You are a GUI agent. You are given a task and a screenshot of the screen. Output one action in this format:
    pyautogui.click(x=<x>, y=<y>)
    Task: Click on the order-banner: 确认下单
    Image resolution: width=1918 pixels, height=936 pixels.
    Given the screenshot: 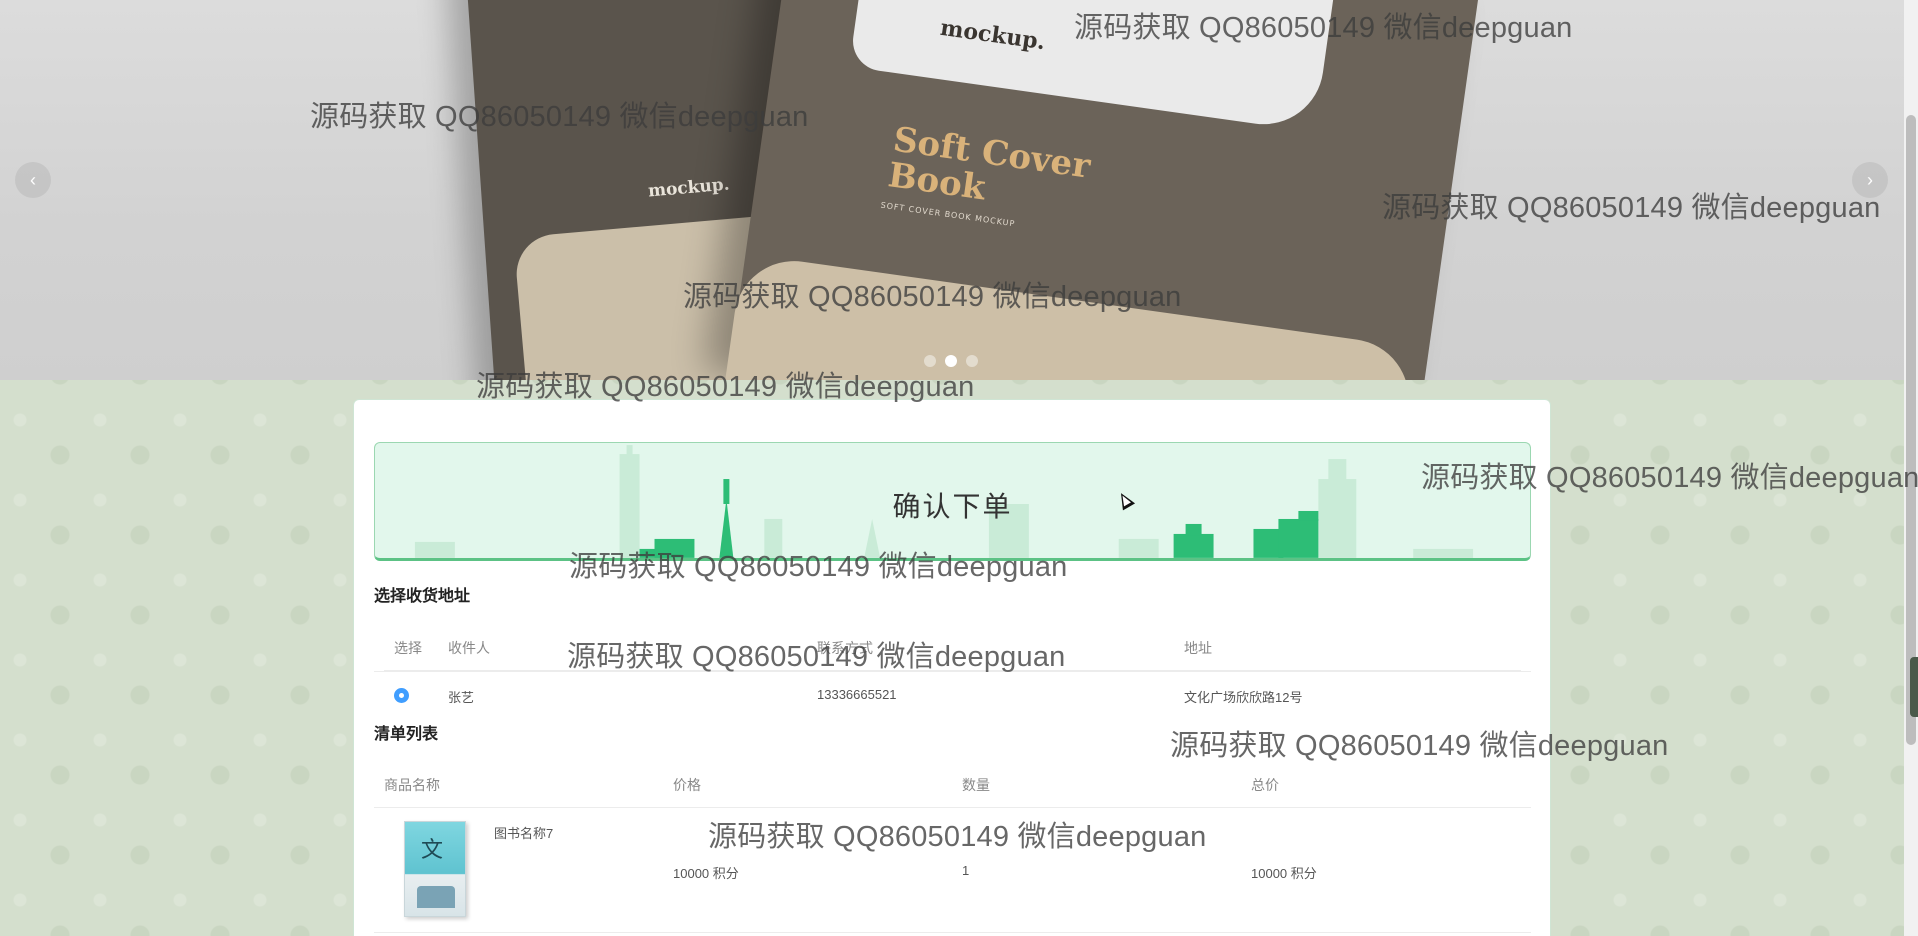 What is the action you would take?
    pyautogui.click(x=952, y=501)
    